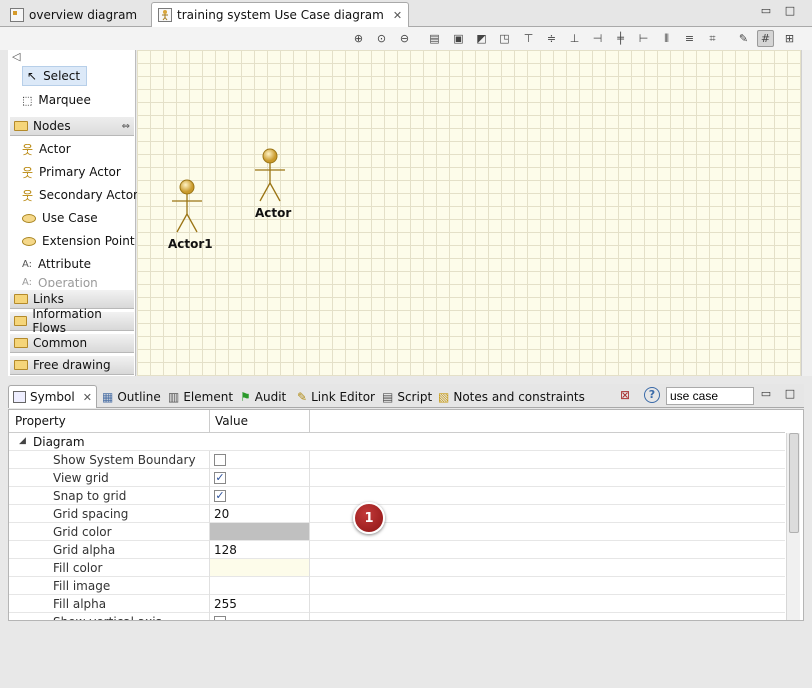  I want to click on table-row-group: ◢ Diagram, so click(397, 442).